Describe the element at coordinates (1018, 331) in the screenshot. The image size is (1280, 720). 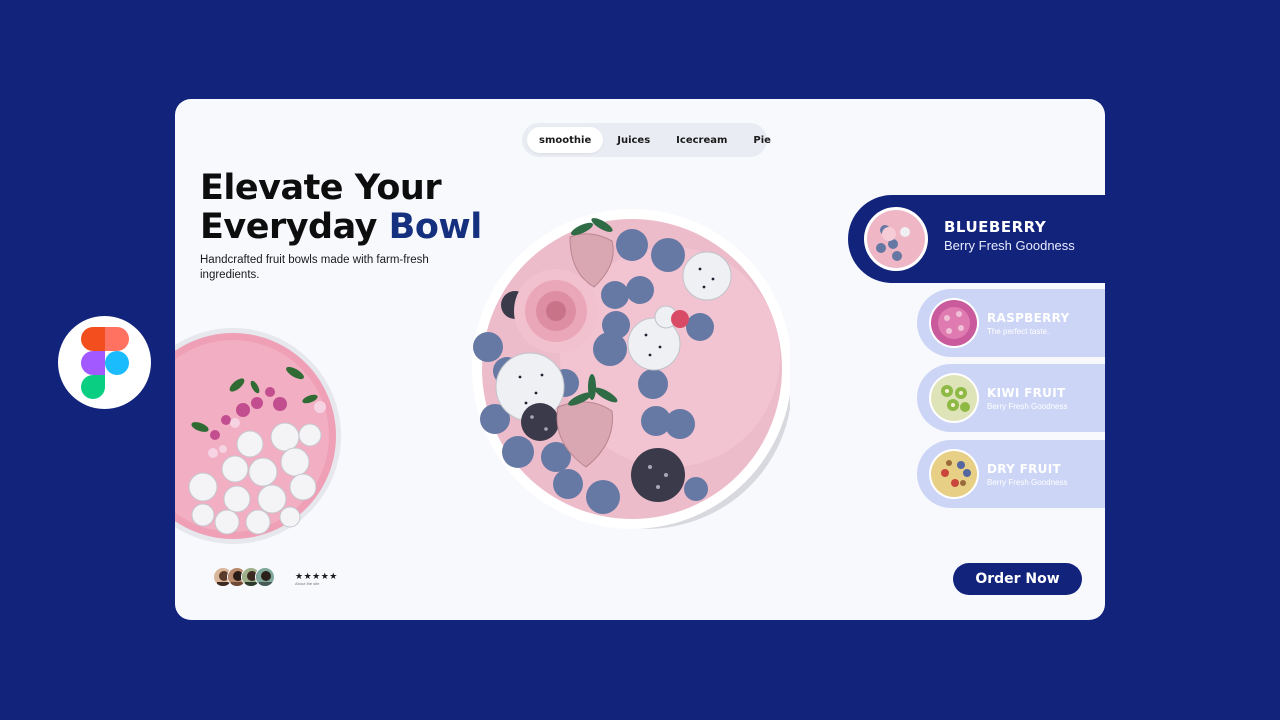
I see `option-subtitle: The perfect taste.` at that location.